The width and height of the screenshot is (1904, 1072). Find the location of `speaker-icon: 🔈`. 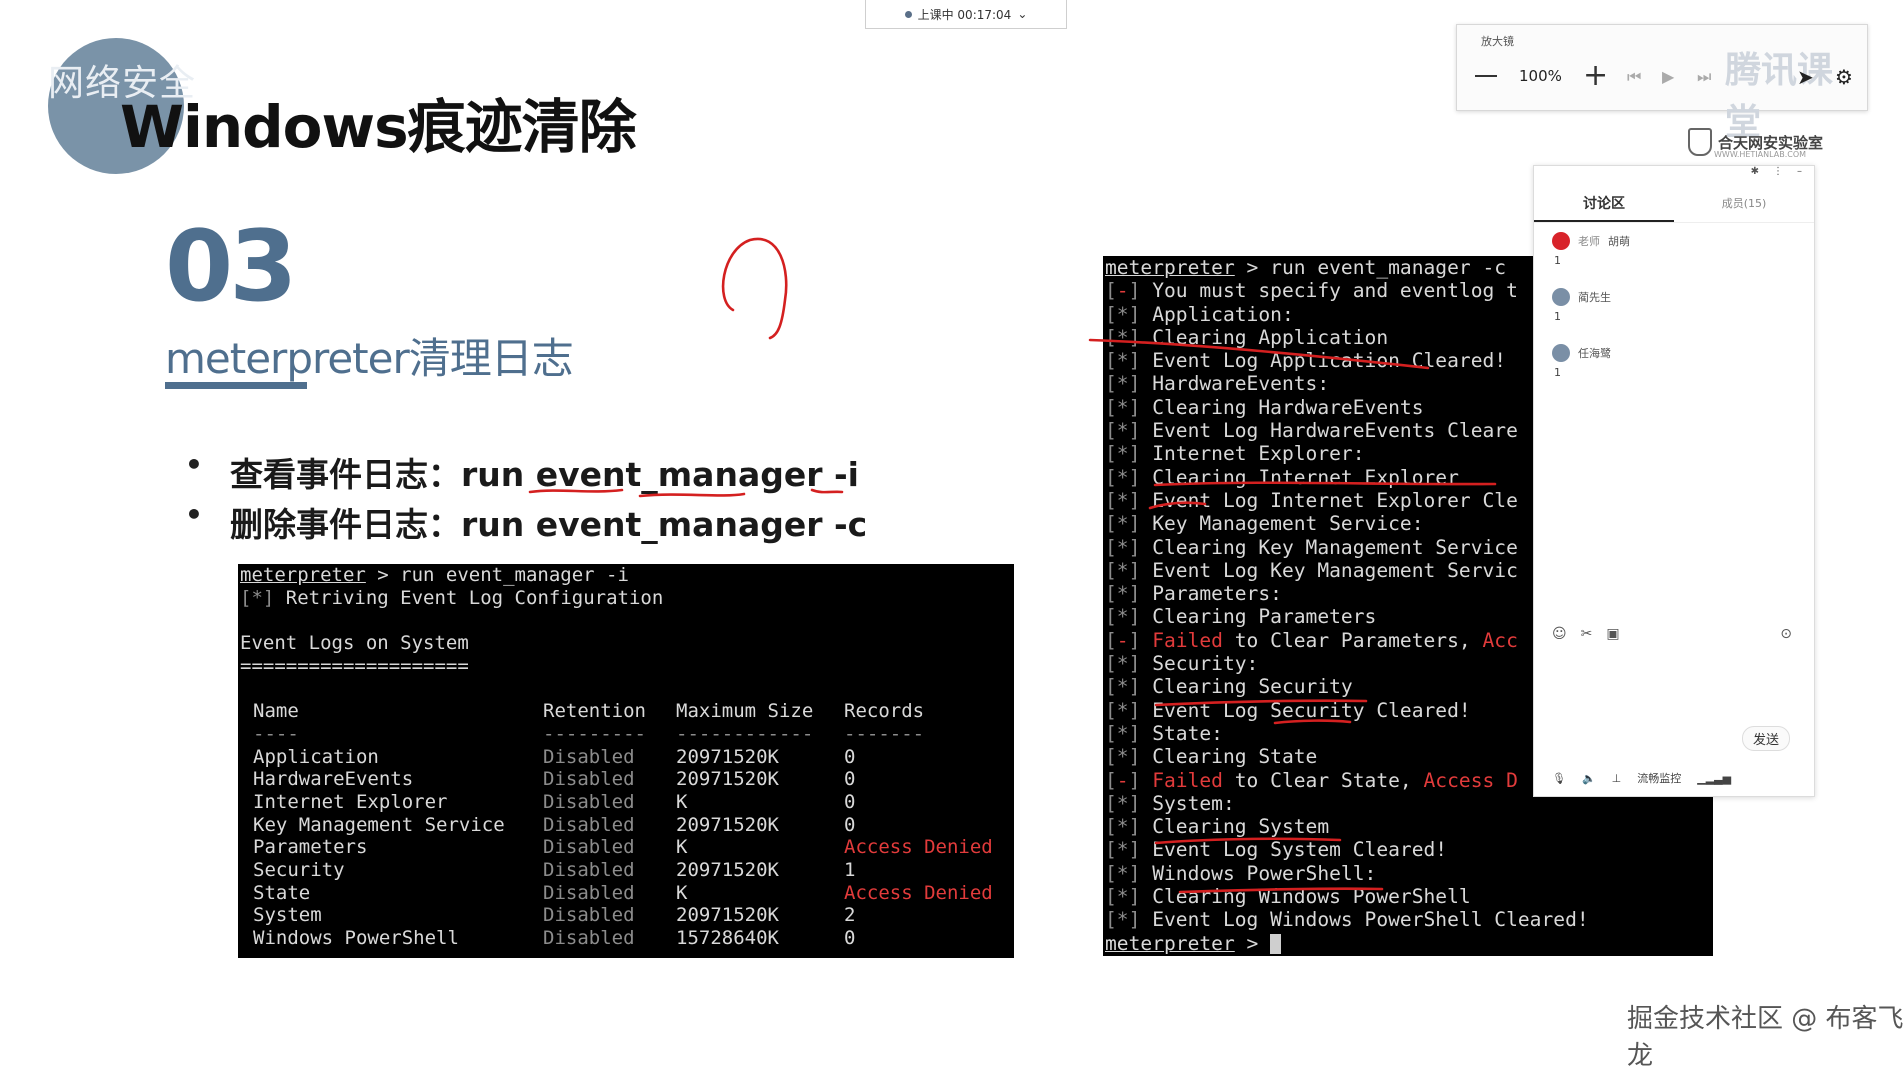

speaker-icon: 🔈 is located at coordinates (1589, 778).